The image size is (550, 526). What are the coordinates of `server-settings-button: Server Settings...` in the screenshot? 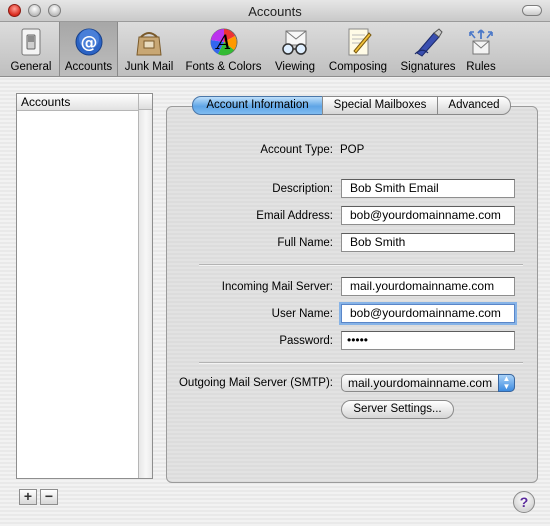 It's located at (397, 409).